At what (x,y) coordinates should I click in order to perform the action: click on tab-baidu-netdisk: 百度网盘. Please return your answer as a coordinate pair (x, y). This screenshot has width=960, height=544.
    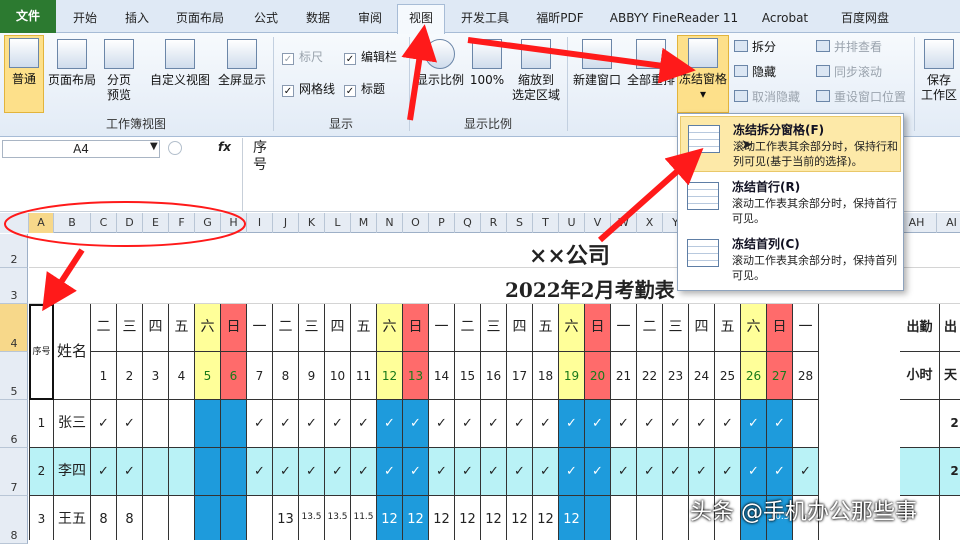
    Looking at the image, I should click on (865, 18).